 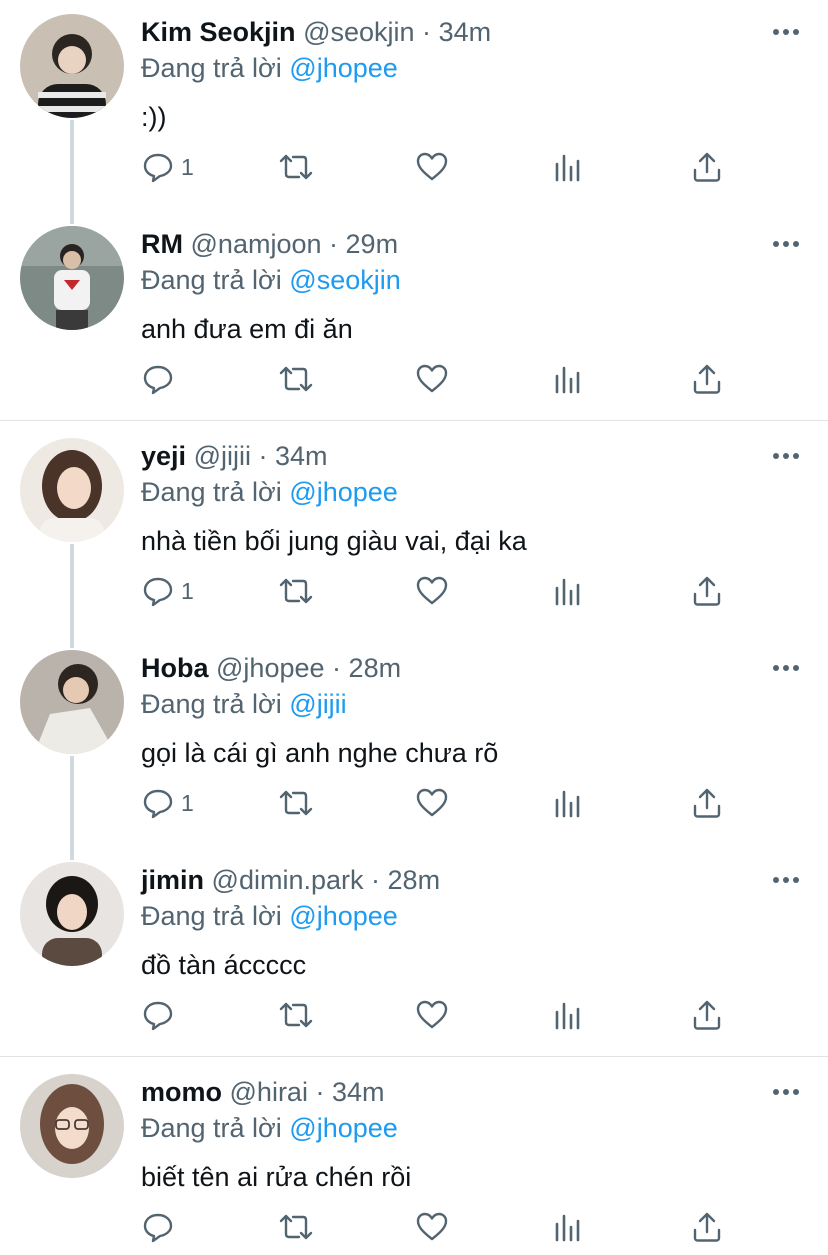 I want to click on display-name: momo, so click(x=181, y=1092).